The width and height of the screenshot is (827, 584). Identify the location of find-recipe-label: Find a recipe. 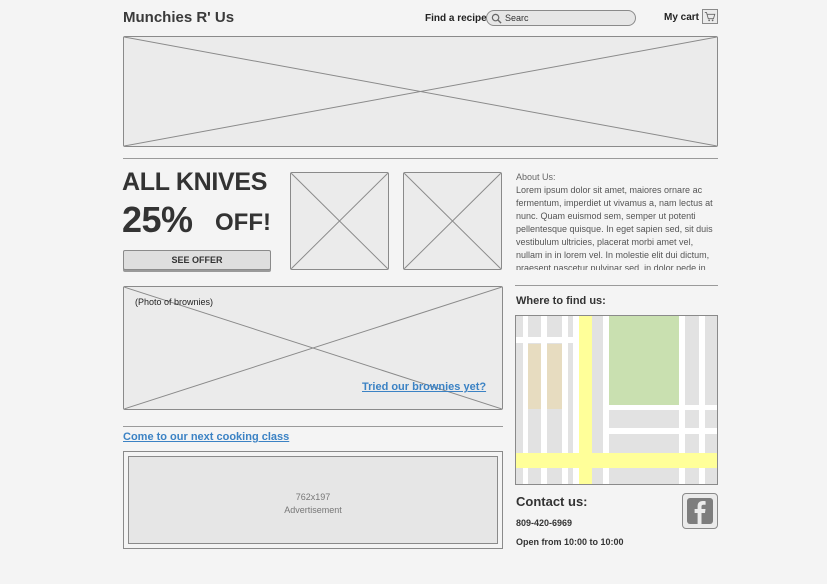
(456, 18).